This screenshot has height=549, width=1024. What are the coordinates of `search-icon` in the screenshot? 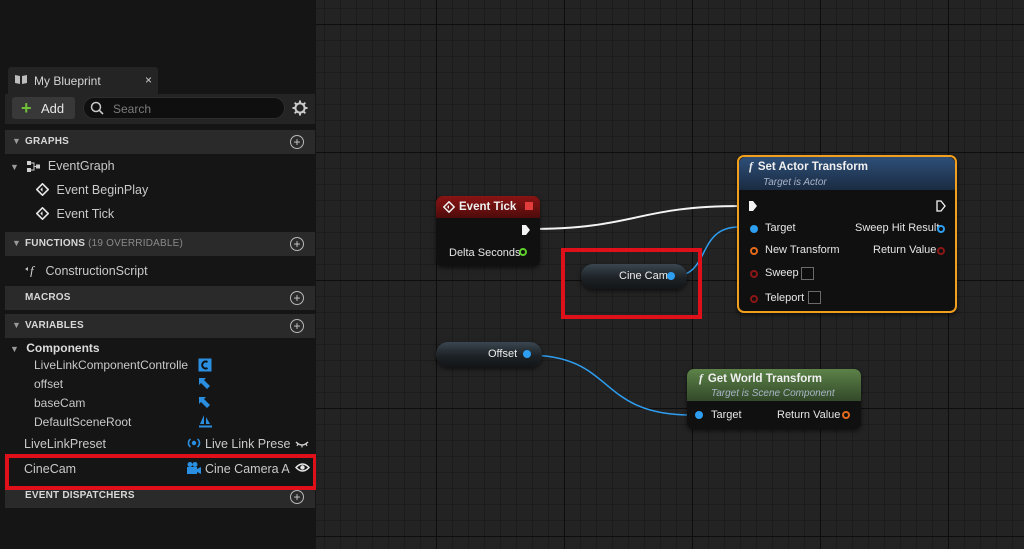 It's located at (97, 109).